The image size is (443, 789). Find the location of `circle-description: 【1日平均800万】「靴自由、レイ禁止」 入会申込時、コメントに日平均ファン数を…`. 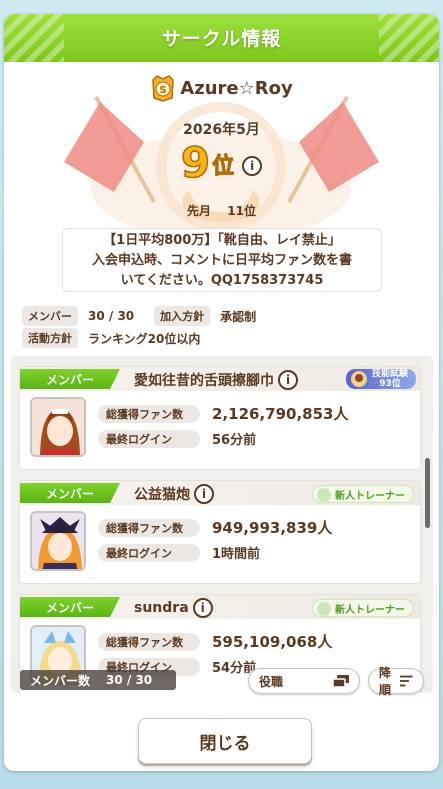

circle-description: 【1日平均800万】「靴自由、レイ禁止」 入会申込時、コメントに日平均ファン数を… is located at coordinates (222, 260).